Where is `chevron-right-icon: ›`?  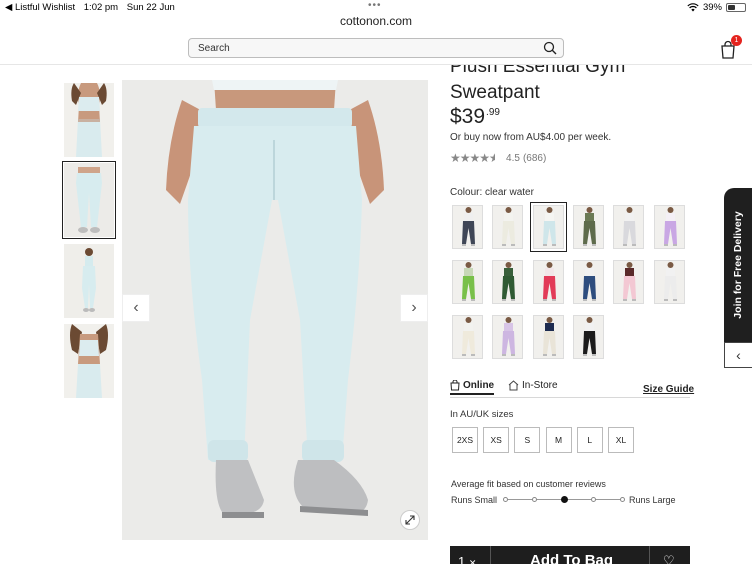
chevron-right-icon: › is located at coordinates (414, 307).